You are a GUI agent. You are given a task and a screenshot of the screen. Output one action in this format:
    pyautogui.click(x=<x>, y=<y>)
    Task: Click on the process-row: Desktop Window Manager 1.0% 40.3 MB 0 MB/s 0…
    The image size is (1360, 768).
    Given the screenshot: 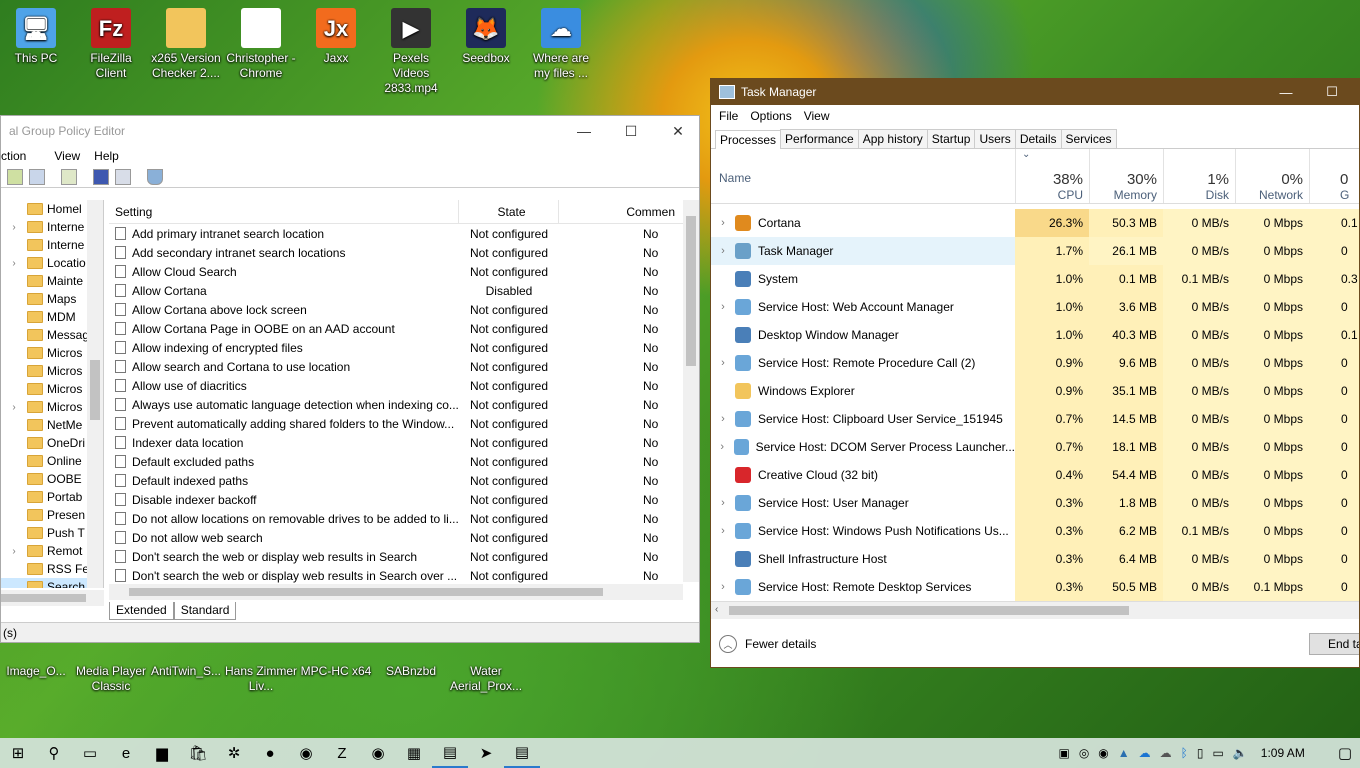 What is the action you would take?
    pyautogui.click(x=1035, y=335)
    